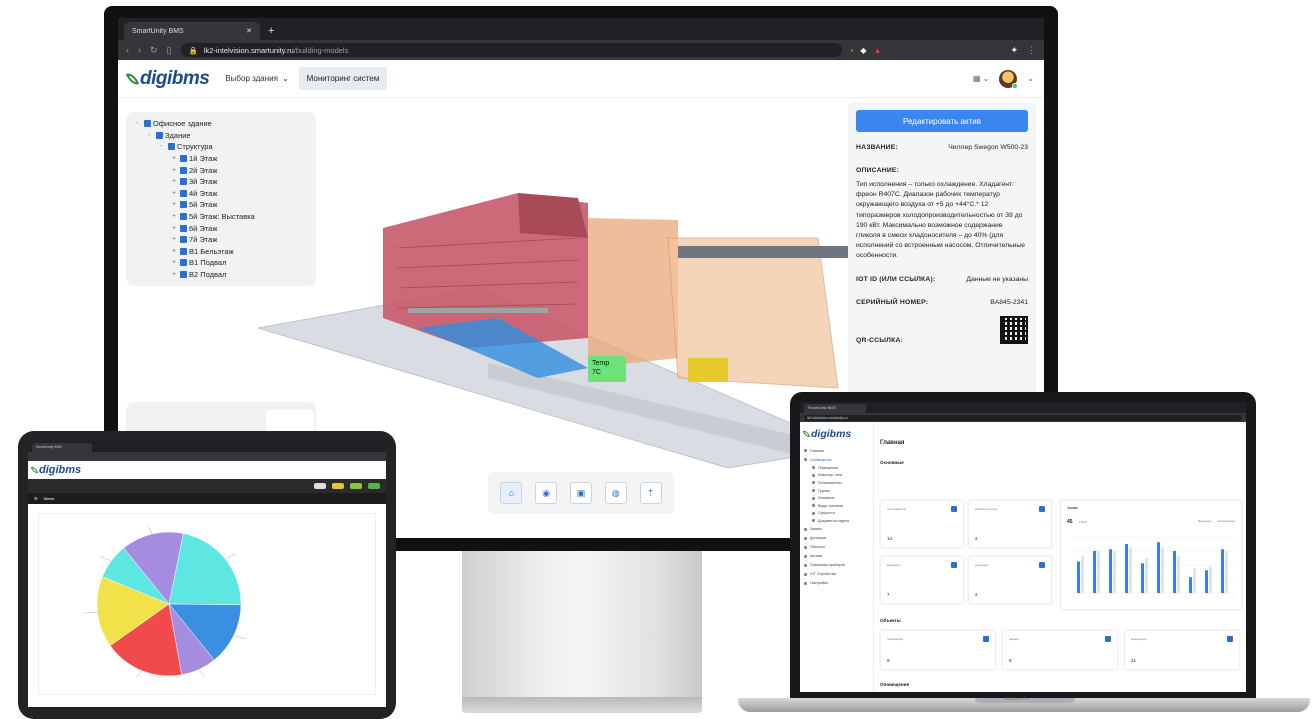 The image size is (1315, 719). What do you see at coordinates (546, 493) in the screenshot?
I see `visibility-button: ◉` at bounding box center [546, 493].